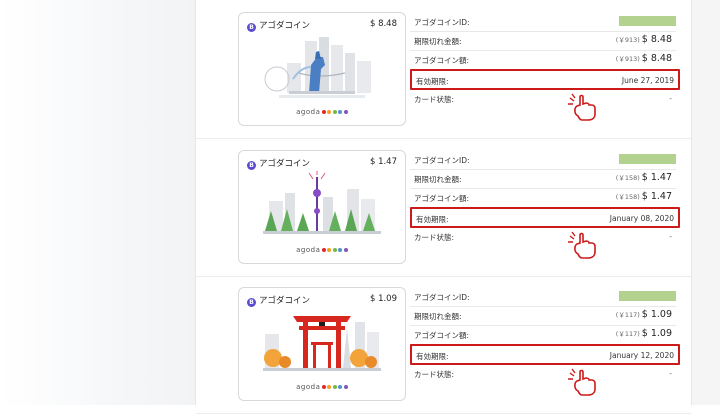  I want to click on japan-torii-illustration, so click(322, 343).